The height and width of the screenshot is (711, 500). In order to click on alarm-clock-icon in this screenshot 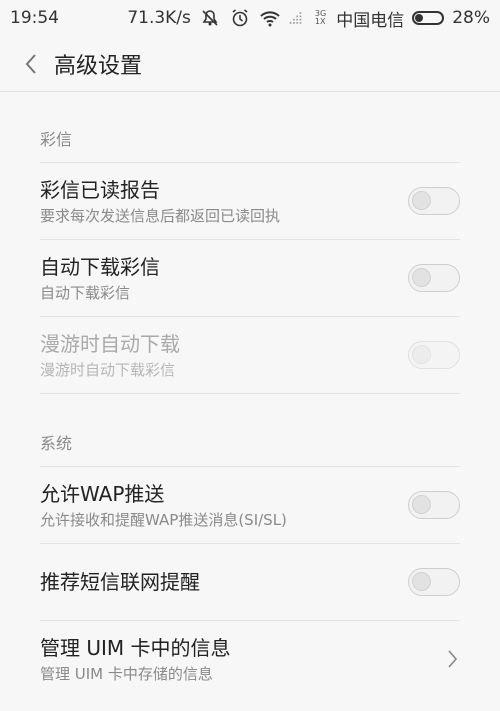, I will do `click(240, 18)`.